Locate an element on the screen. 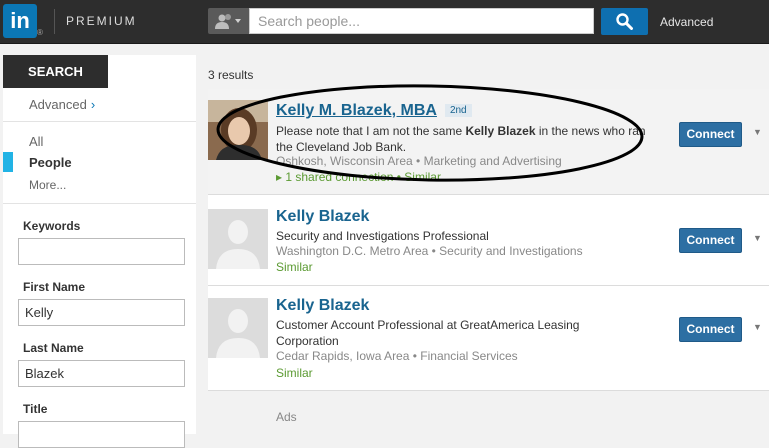 The width and height of the screenshot is (769, 448). advanced-link: Advanced › is located at coordinates (62, 104).